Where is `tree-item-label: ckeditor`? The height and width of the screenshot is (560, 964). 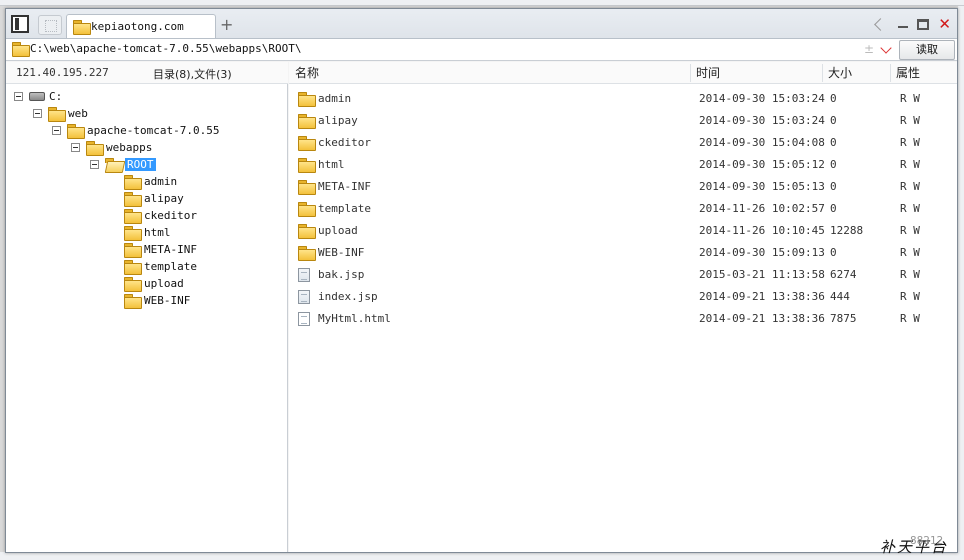
tree-item-label: ckeditor is located at coordinates (170, 215).